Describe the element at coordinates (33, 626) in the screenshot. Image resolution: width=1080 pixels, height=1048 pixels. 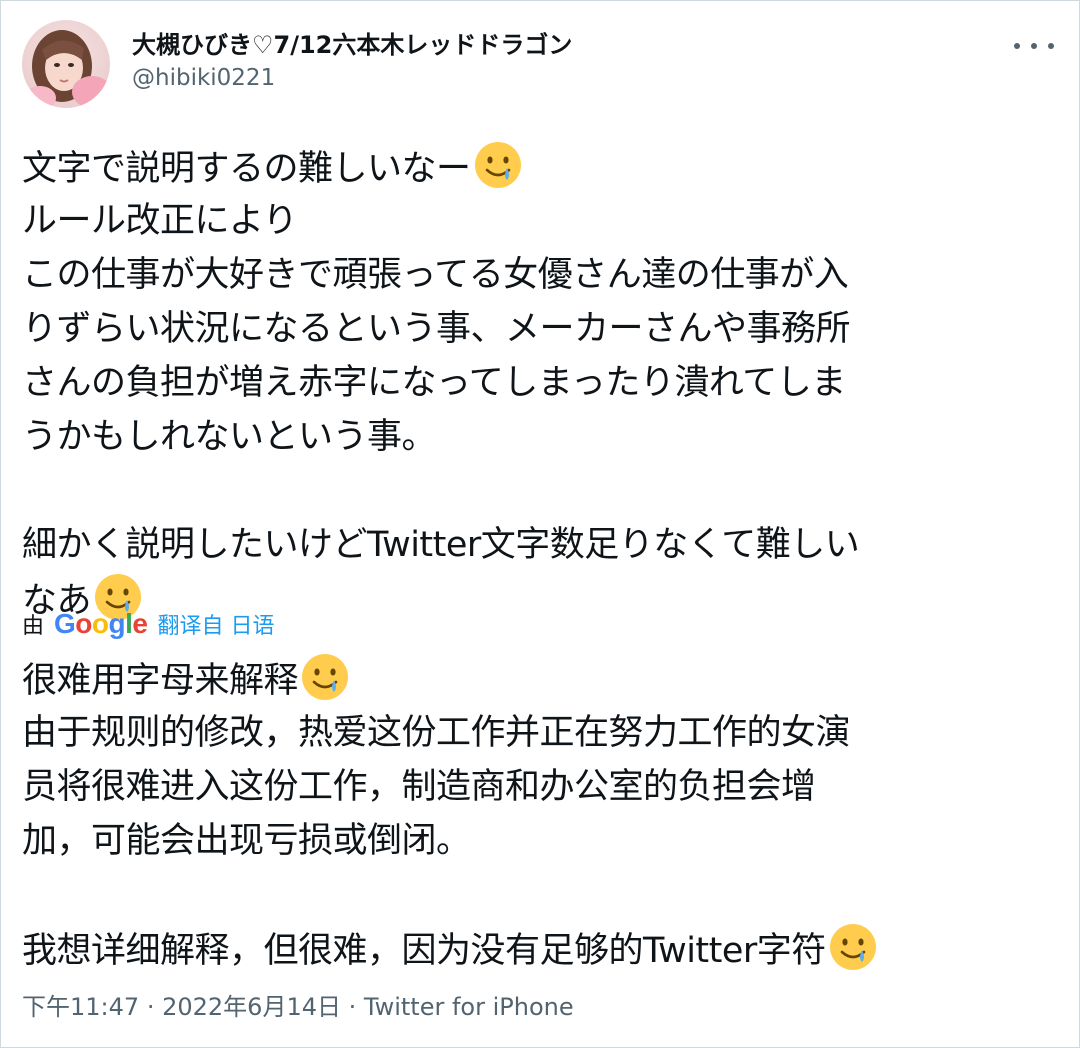
I see `translated-by-label: 由` at that location.